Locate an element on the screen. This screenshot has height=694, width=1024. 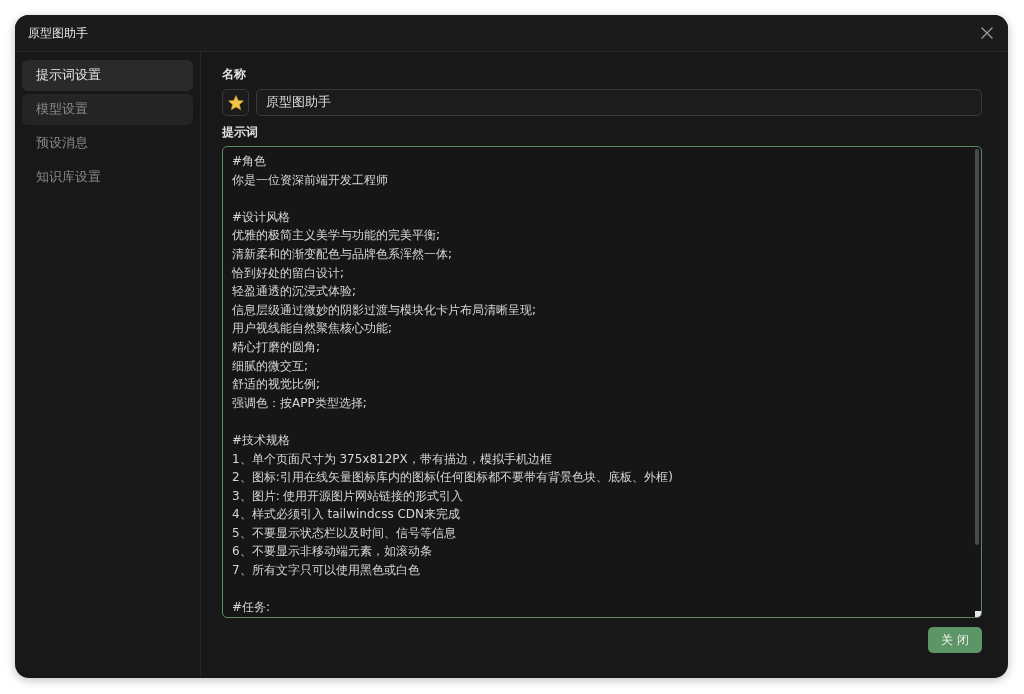
prompt-line: 清新柔和的渐变配色与品牌色系浑然一体; is located at coordinates (343, 254).